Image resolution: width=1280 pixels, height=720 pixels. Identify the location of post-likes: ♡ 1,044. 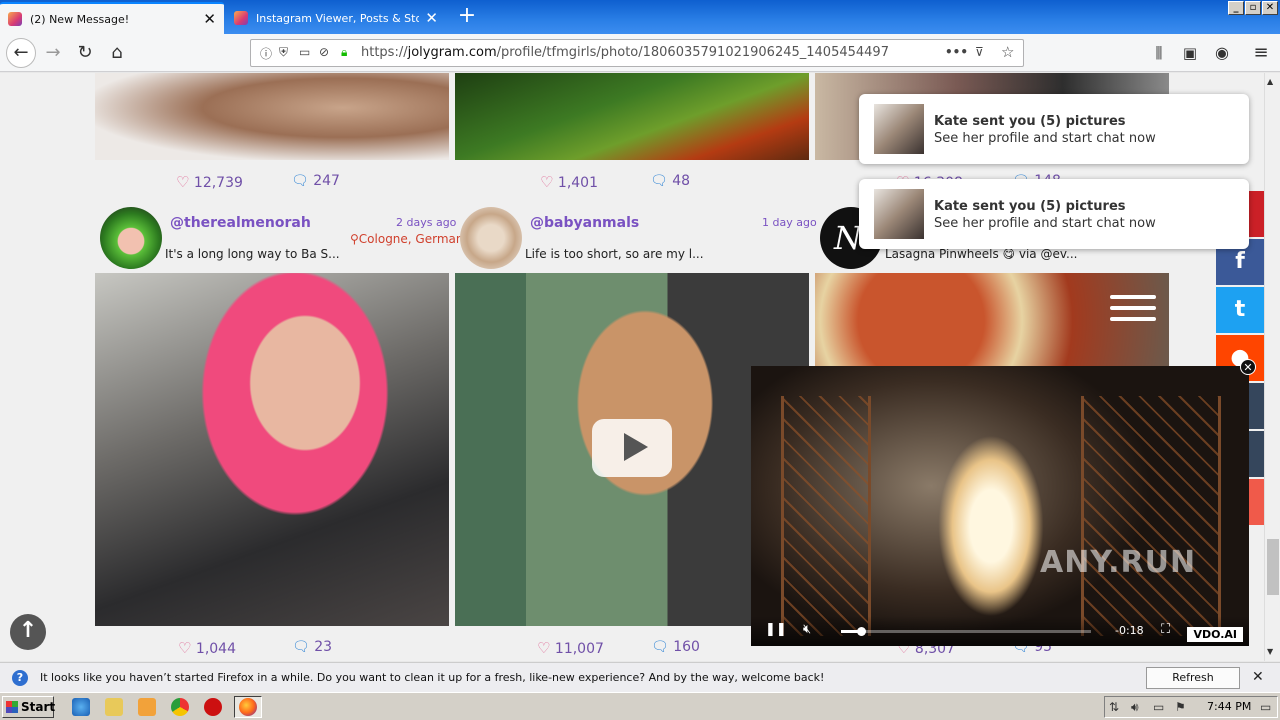
(207, 648).